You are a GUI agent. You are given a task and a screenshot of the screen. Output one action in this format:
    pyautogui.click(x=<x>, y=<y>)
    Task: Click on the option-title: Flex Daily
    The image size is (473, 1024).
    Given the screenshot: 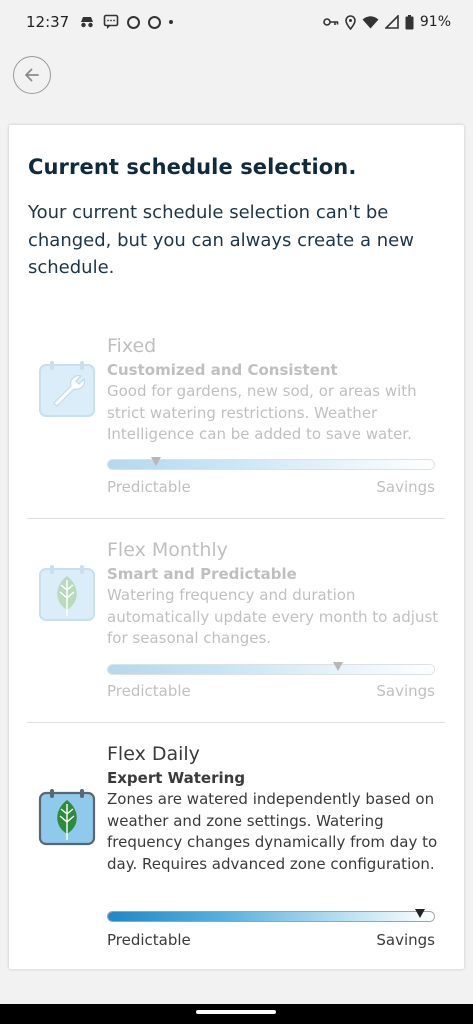 What is the action you would take?
    pyautogui.click(x=153, y=754)
    